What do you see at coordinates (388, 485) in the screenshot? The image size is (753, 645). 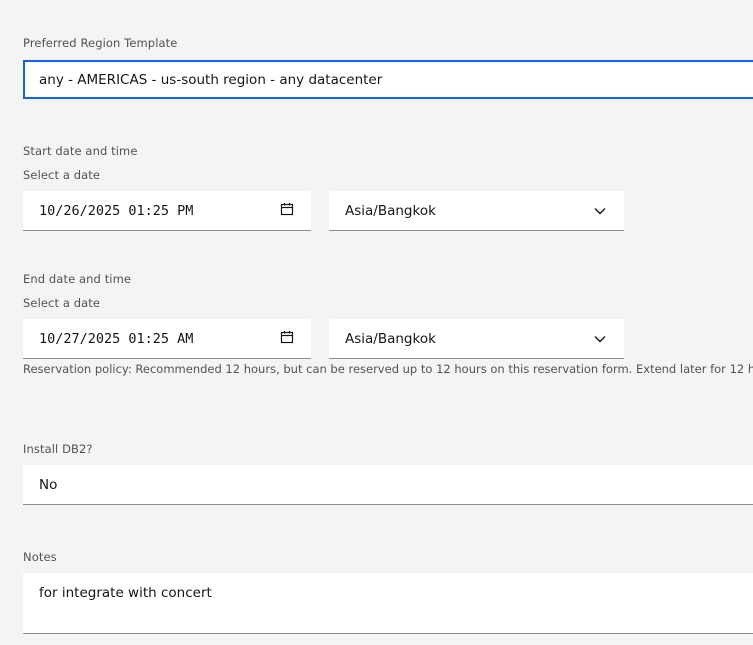 I see `db2-select: No` at bounding box center [388, 485].